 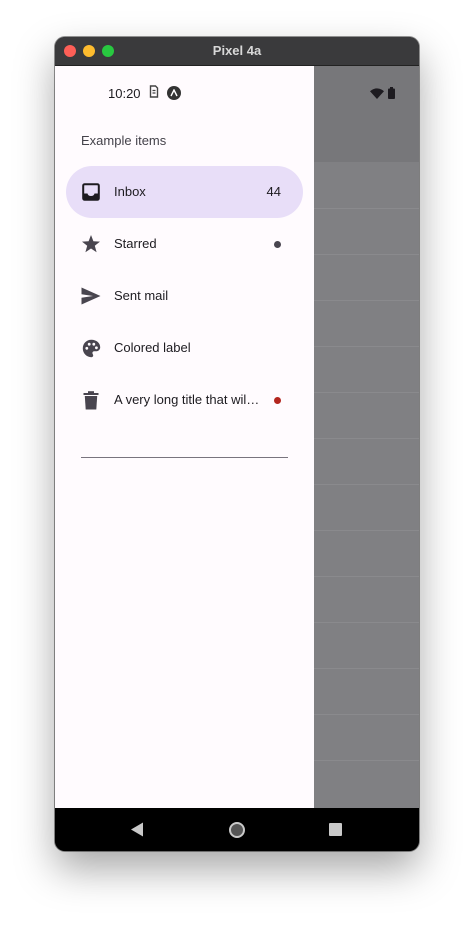 What do you see at coordinates (124, 93) in the screenshot?
I see `status-time: 10:20` at bounding box center [124, 93].